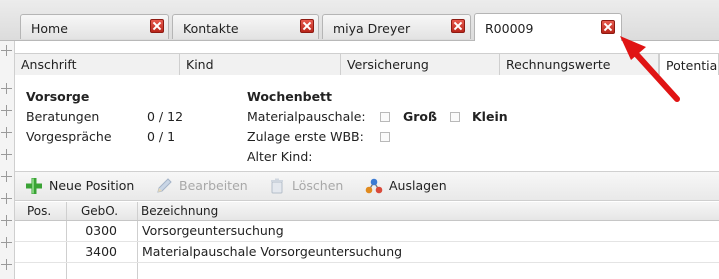 The image size is (719, 279). What do you see at coordinates (455, 117) in the screenshot?
I see `klein-checkbox` at bounding box center [455, 117].